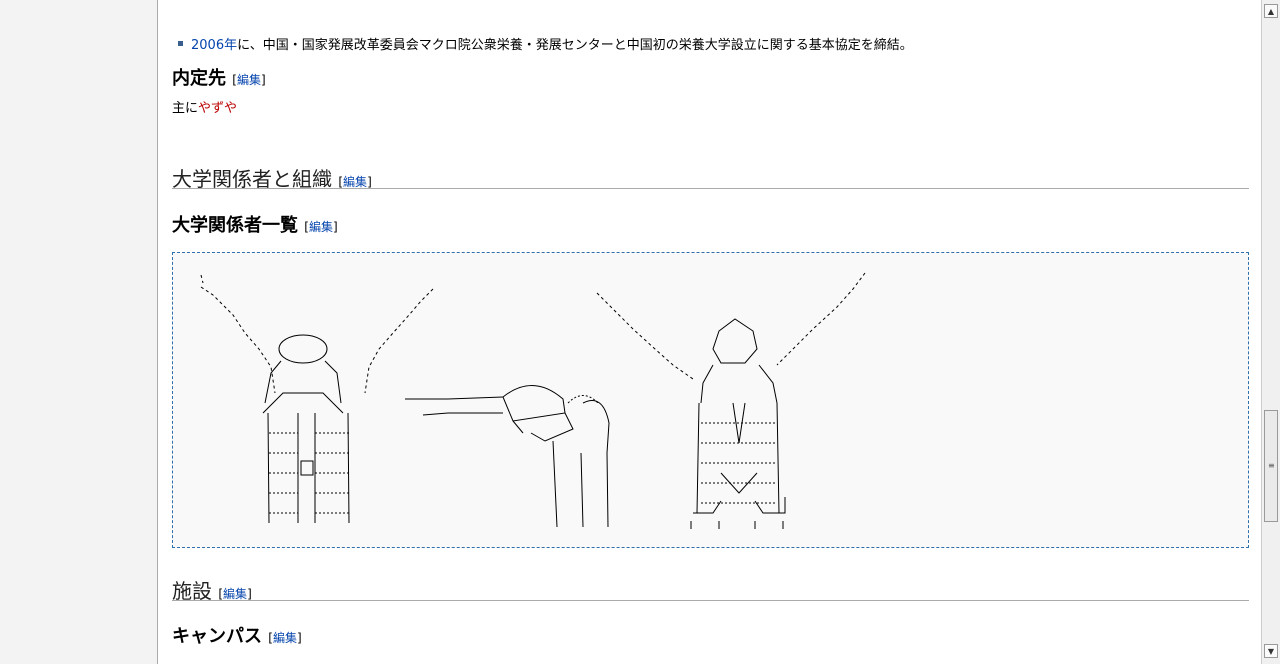 The image size is (1280, 664). I want to click on section-heading-campus: キャンパス [編集], so click(237, 636).